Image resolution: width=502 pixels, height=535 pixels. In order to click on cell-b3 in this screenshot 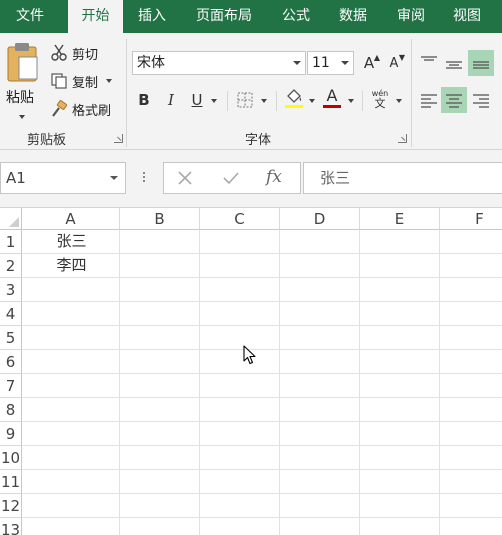, I will do `click(160, 290)`.